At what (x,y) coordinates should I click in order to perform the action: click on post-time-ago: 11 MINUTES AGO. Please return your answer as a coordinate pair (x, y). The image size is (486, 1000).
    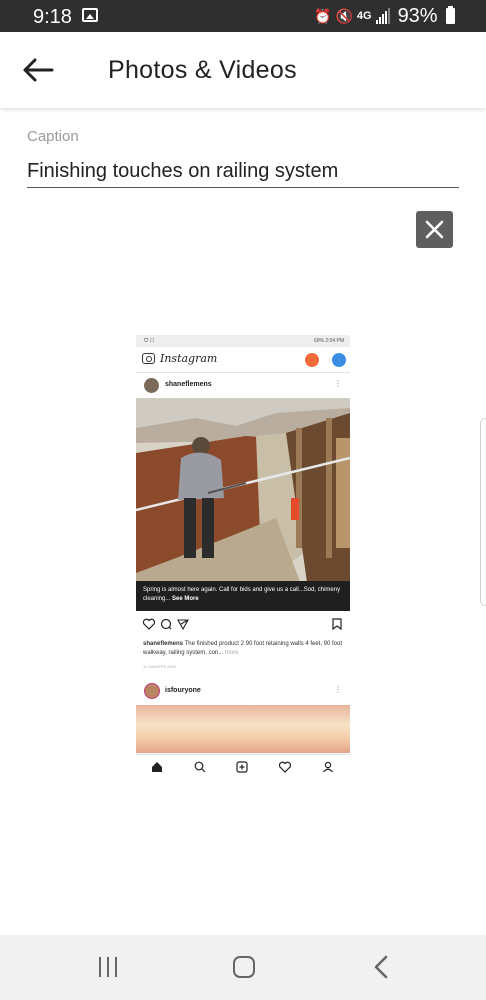
    Looking at the image, I should click on (160, 666).